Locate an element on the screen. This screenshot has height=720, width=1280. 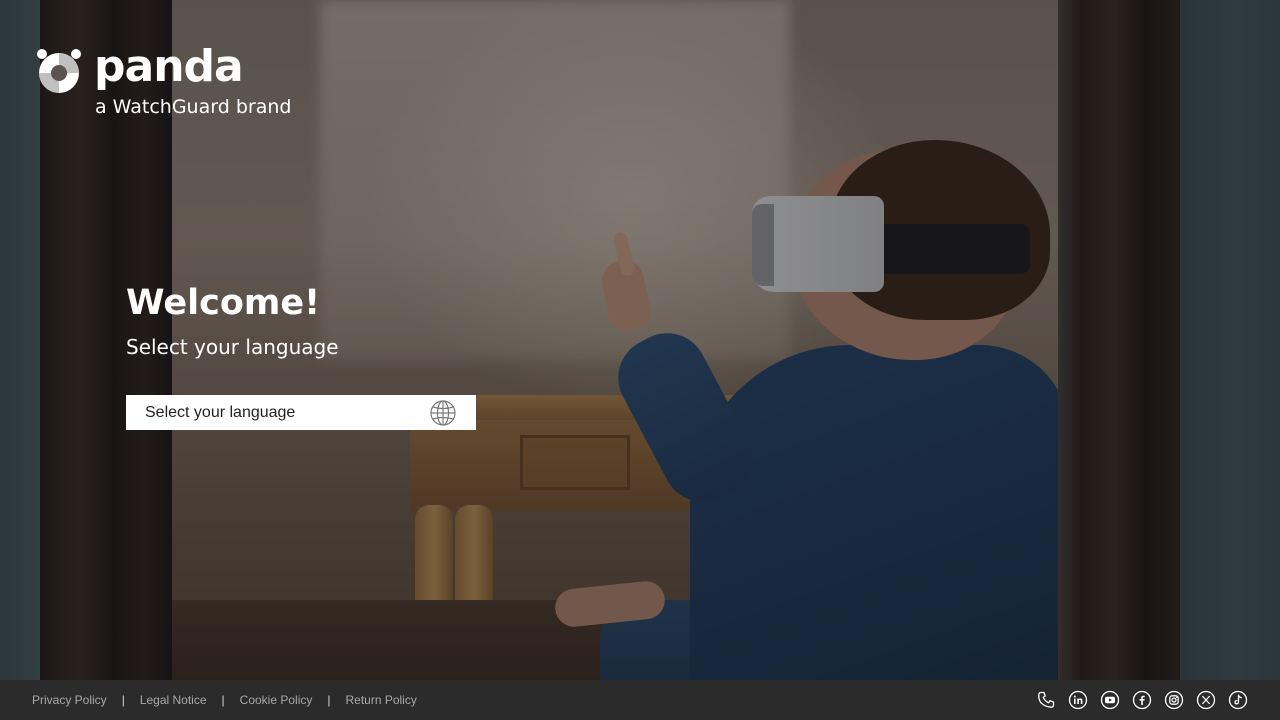
return-policy-link: Return Policy is located at coordinates (380, 700).